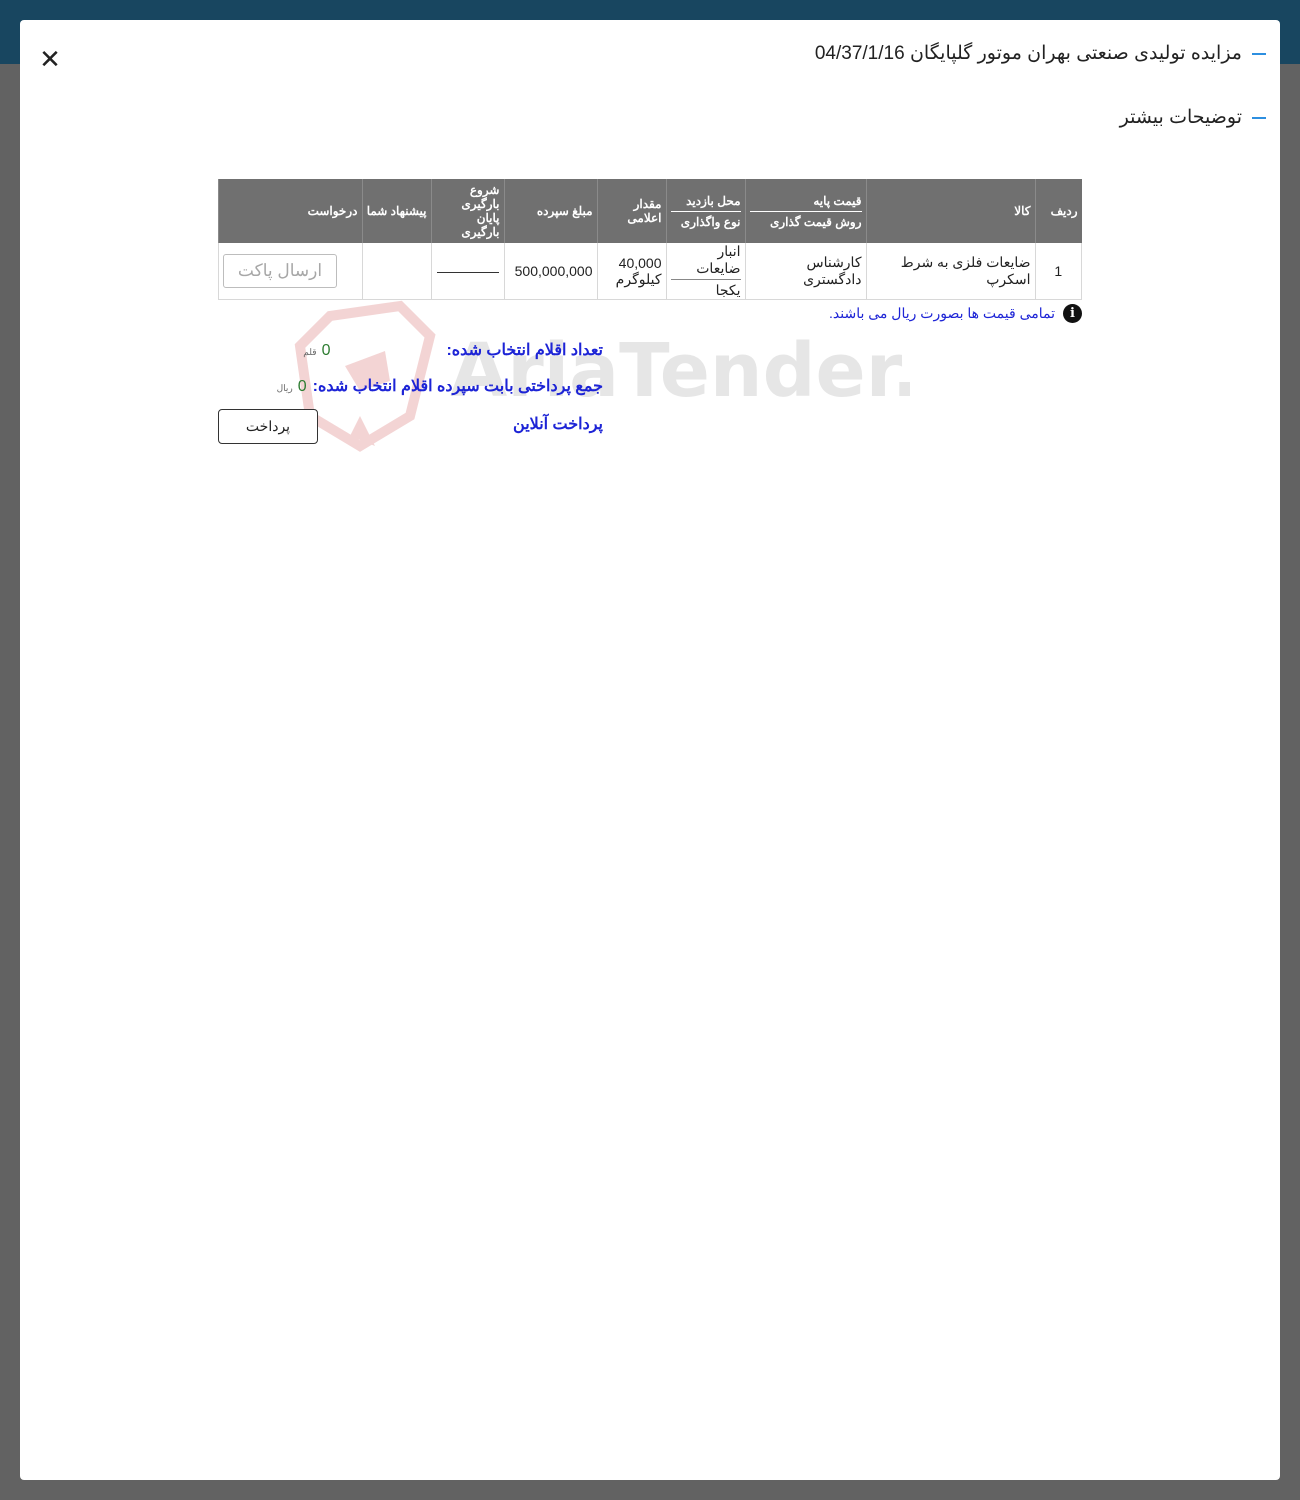 This screenshot has width=1300, height=1500. Describe the element at coordinates (950, 211) in the screenshot. I see `col-item: کالا` at that location.